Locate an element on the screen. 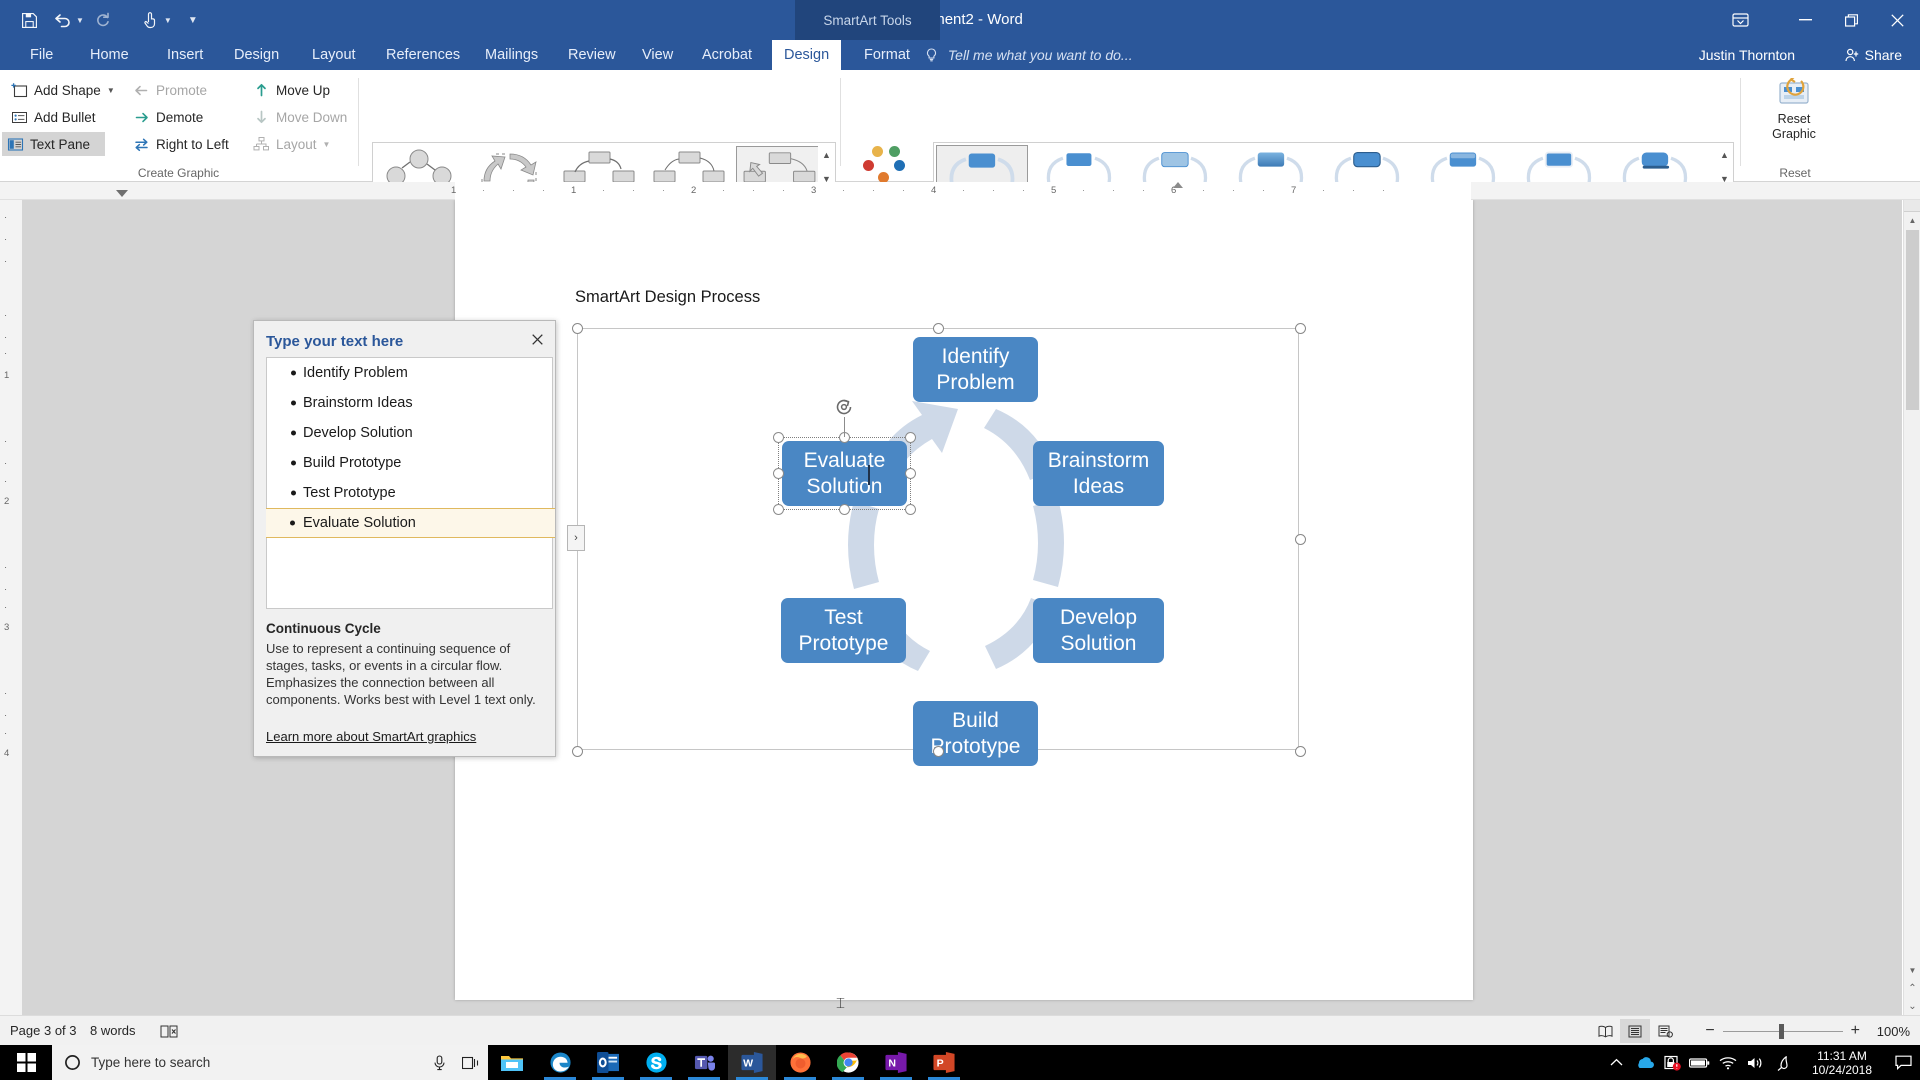 This screenshot has height=1080, width=1920. print-layout-icon is located at coordinates (1635, 1031).